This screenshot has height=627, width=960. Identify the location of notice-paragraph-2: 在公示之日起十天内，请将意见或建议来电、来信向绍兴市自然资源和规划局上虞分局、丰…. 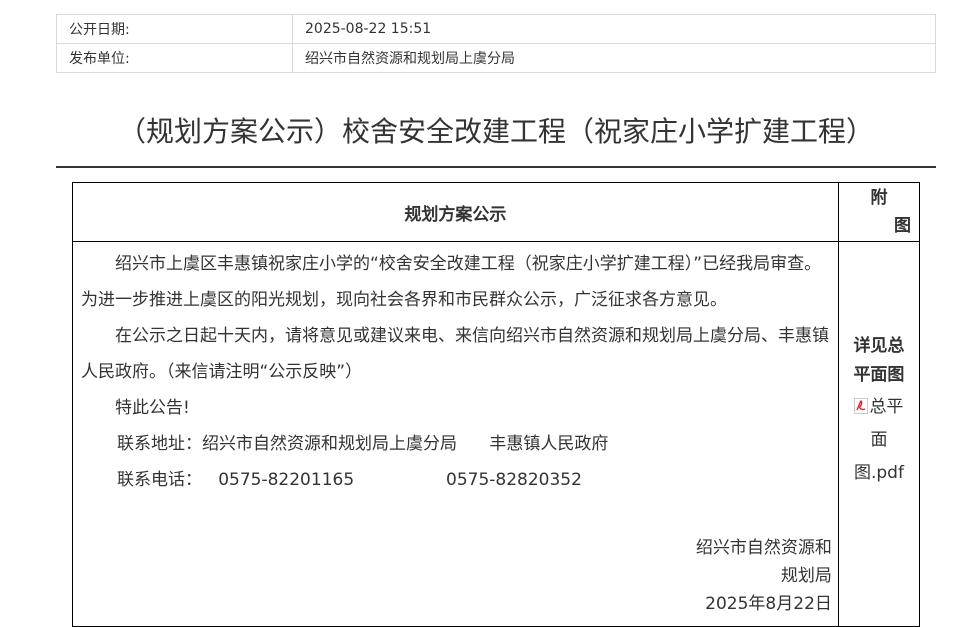
(455, 354).